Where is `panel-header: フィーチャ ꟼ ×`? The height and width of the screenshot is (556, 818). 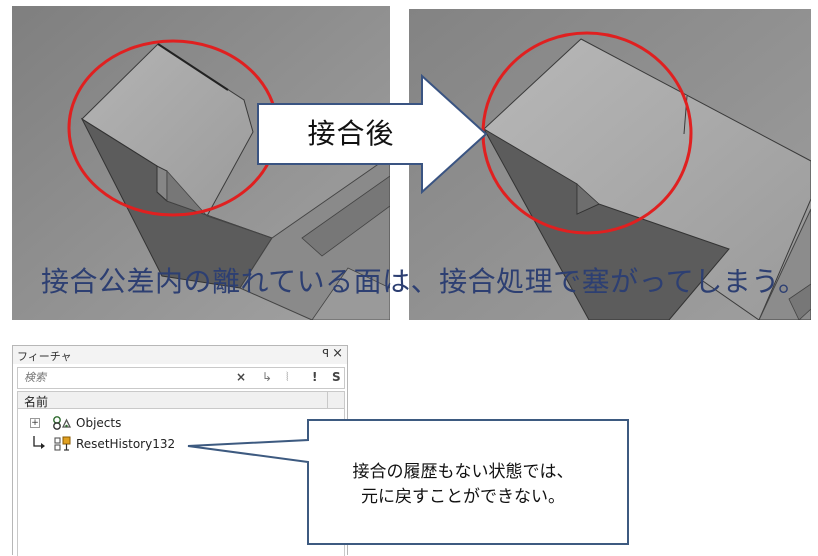
panel-header: フィーチャ ꟼ × is located at coordinates (180, 355).